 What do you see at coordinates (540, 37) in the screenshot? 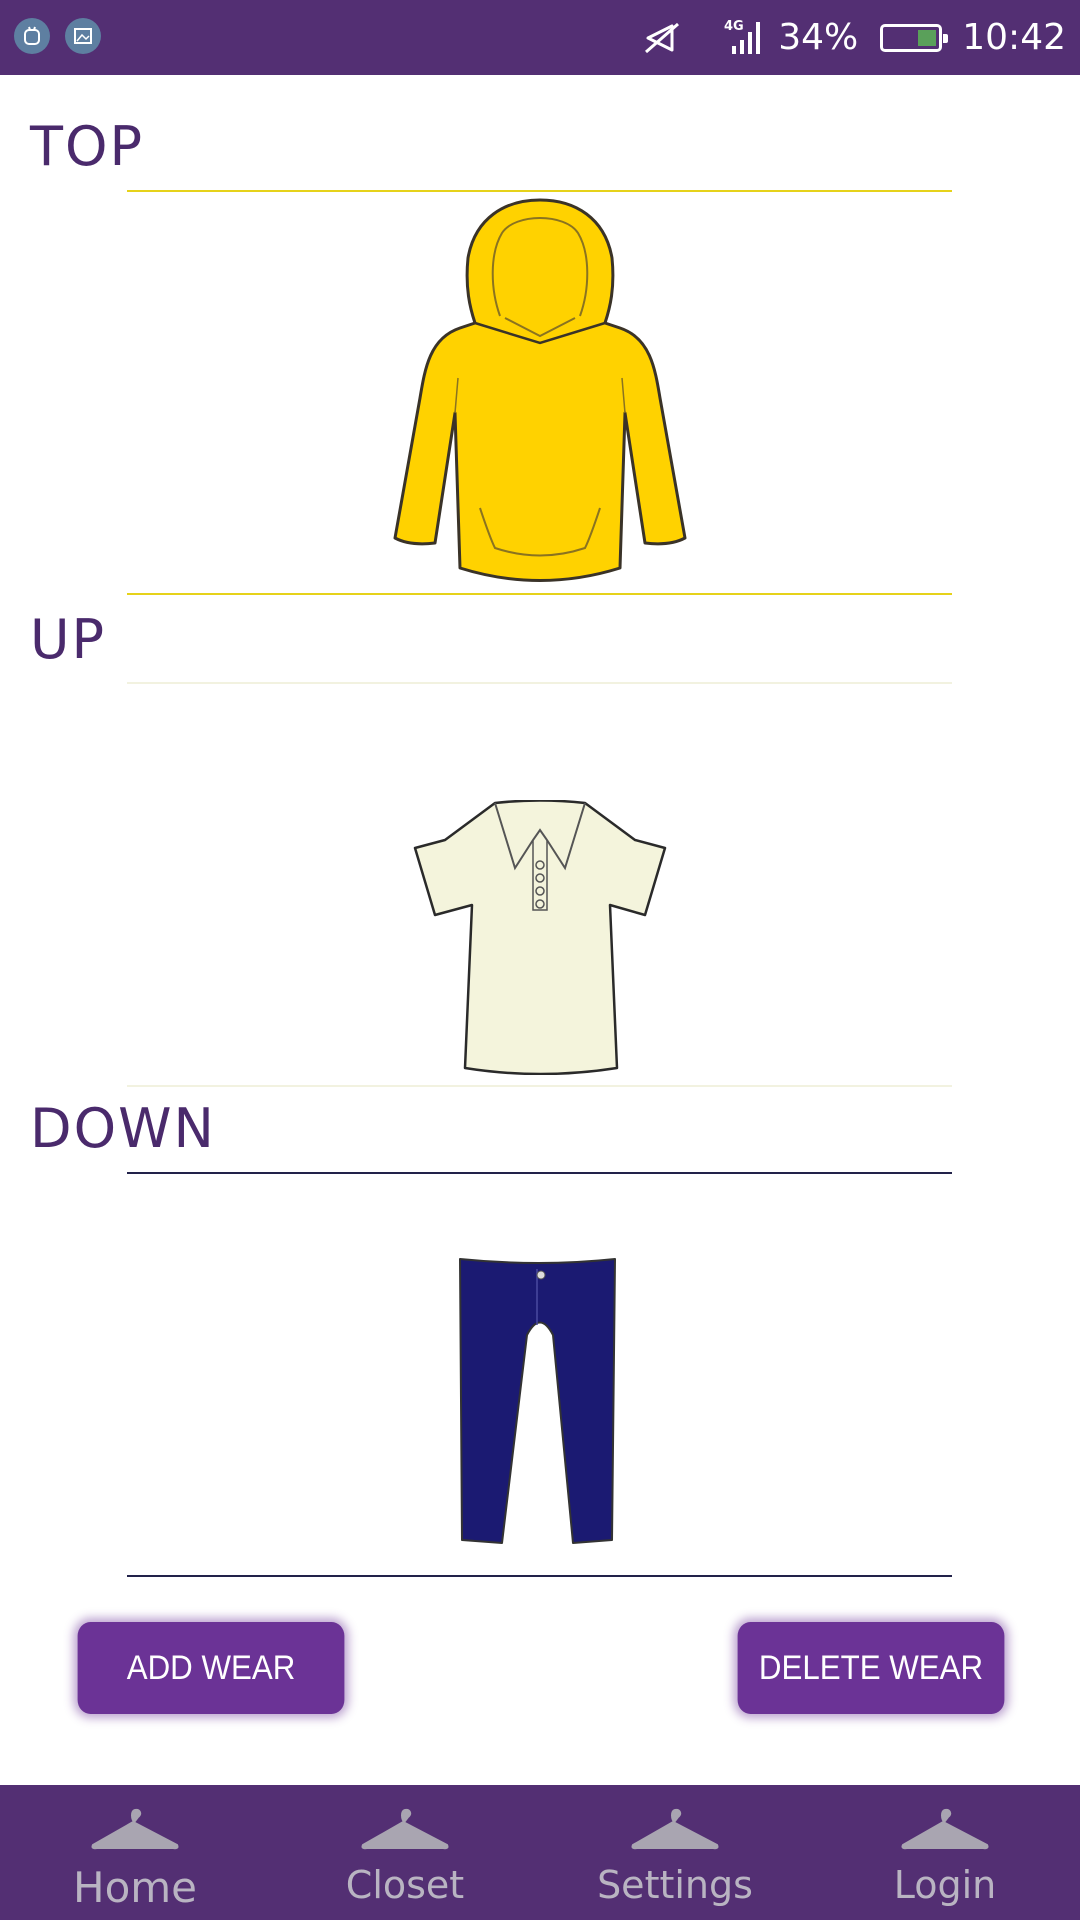
I see `status-bar: 4G 34% 10:42` at bounding box center [540, 37].